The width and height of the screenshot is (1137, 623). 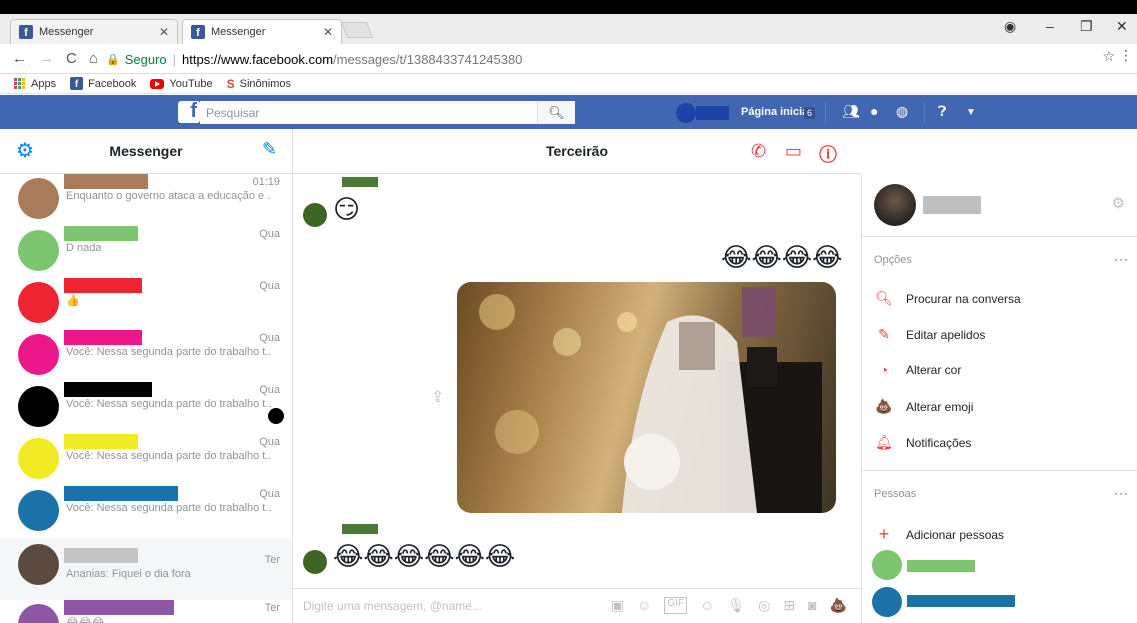 What do you see at coordinates (258, 59) in the screenshot?
I see `url-host: https://www.facebook.com` at bounding box center [258, 59].